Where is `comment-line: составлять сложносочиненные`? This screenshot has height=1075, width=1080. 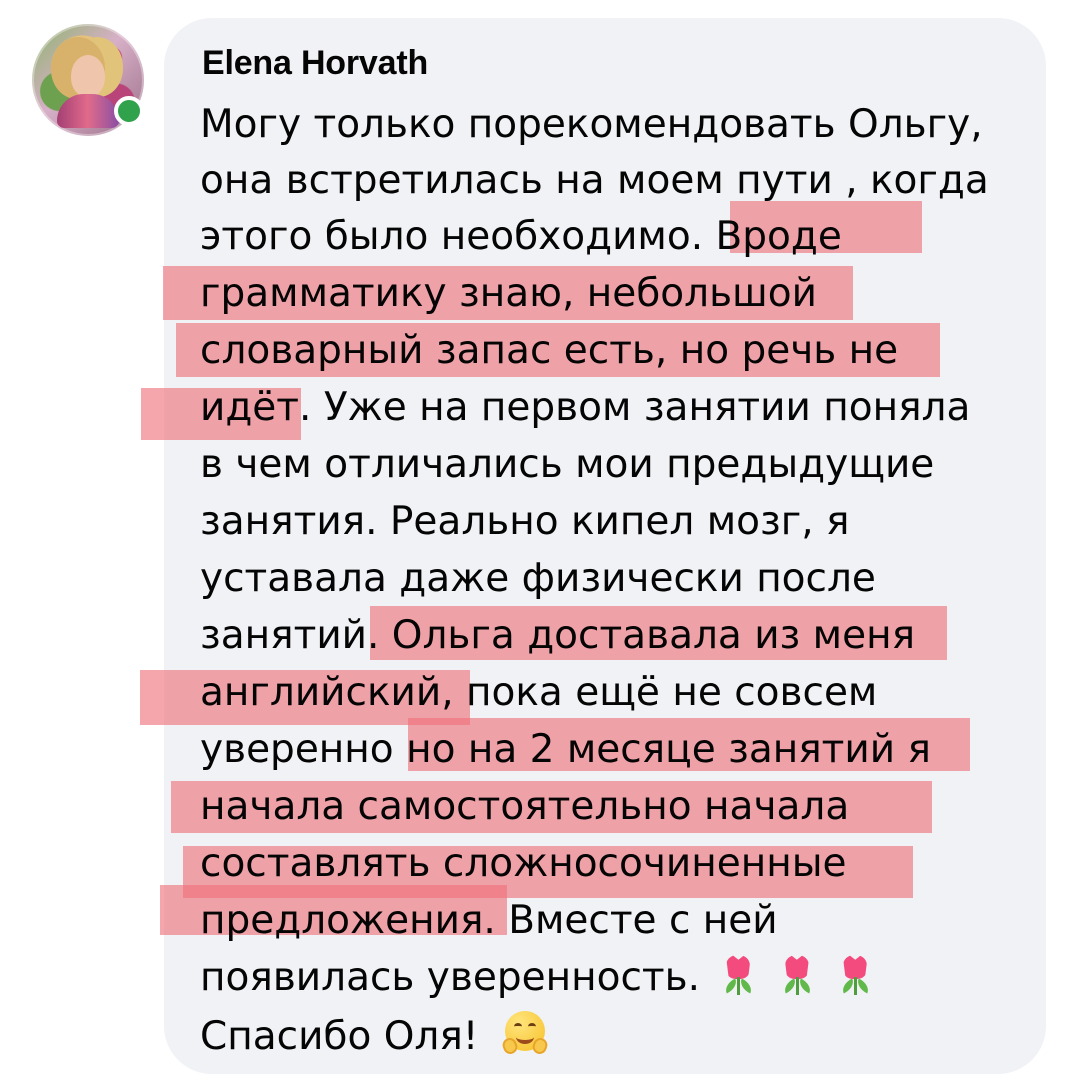 comment-line: составлять сложносочиненные is located at coordinates (523, 863).